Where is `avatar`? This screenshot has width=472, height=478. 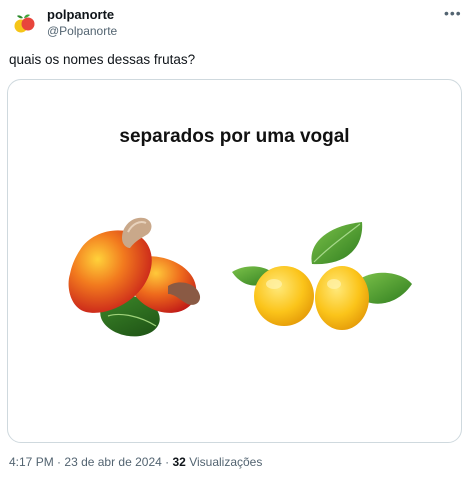 avatar is located at coordinates (24, 24).